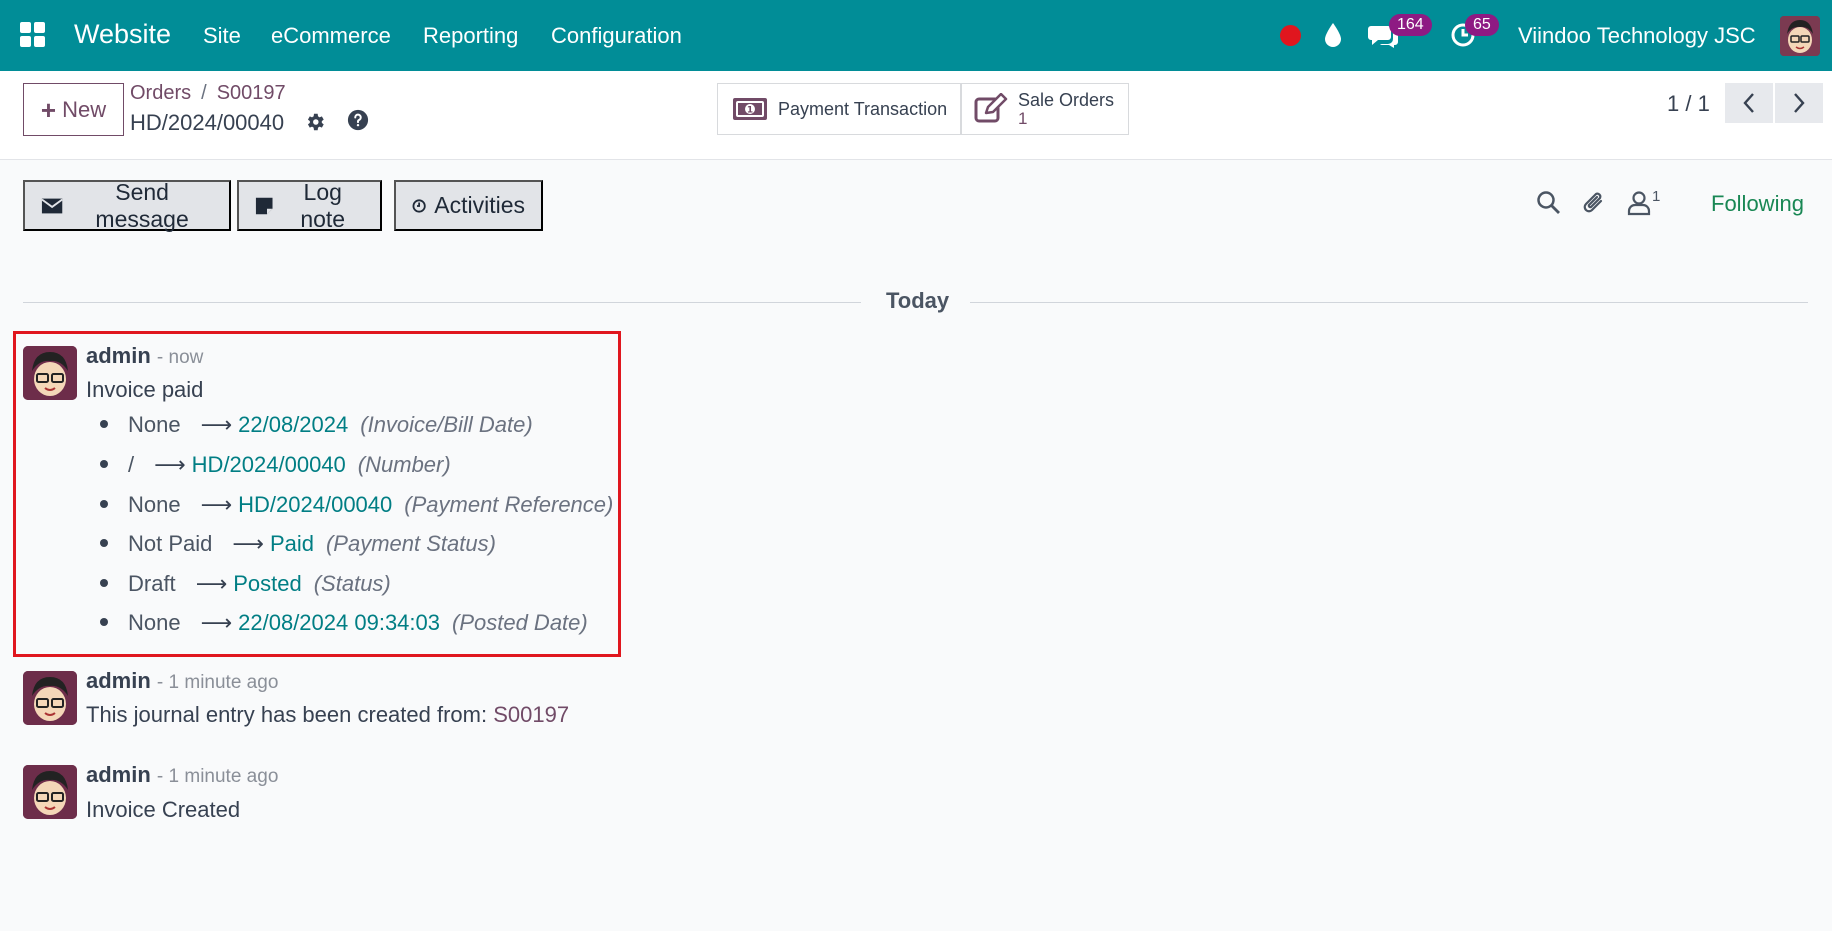 Image resolution: width=1832 pixels, height=931 pixels. What do you see at coordinates (1023, 118) in the screenshot?
I see `sale-orders-count: 1` at bounding box center [1023, 118].